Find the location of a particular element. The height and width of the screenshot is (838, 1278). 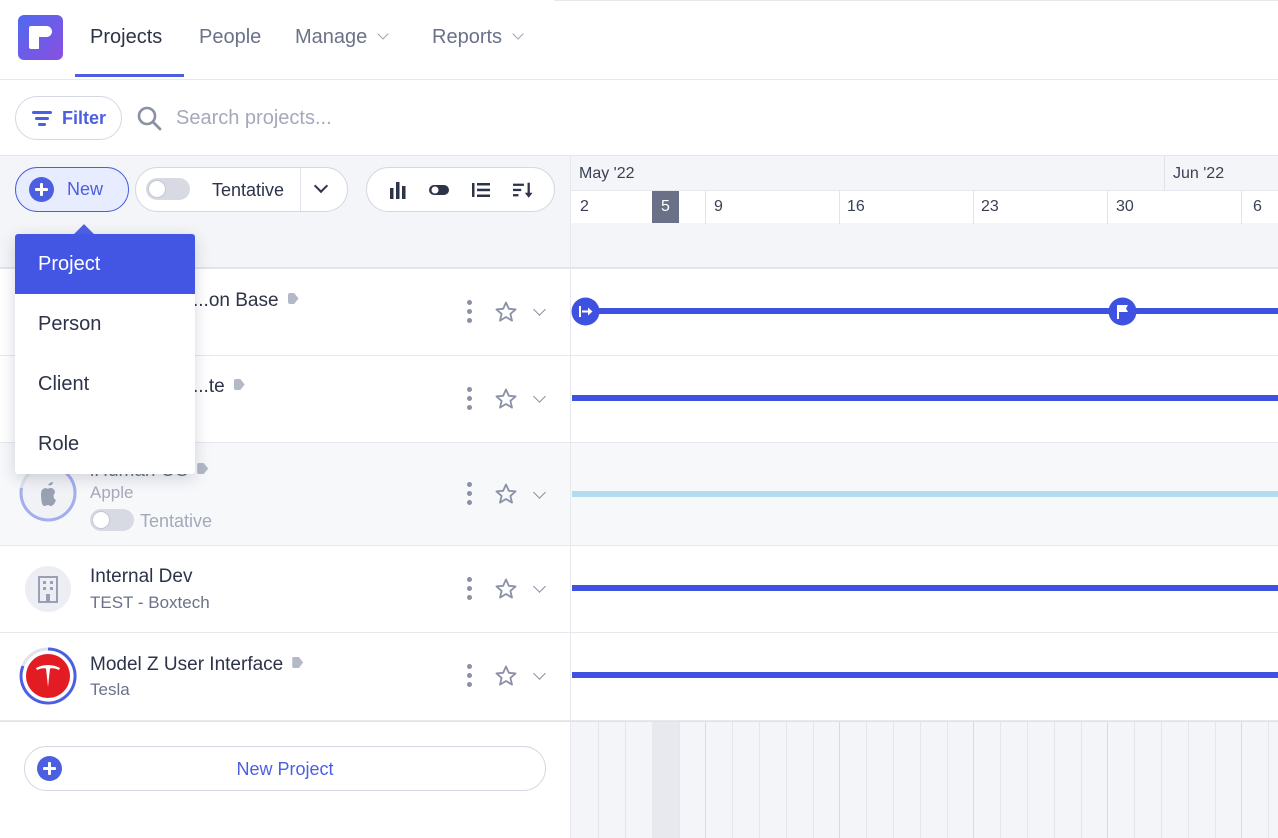

month-label-may: May '22 is located at coordinates (607, 173).